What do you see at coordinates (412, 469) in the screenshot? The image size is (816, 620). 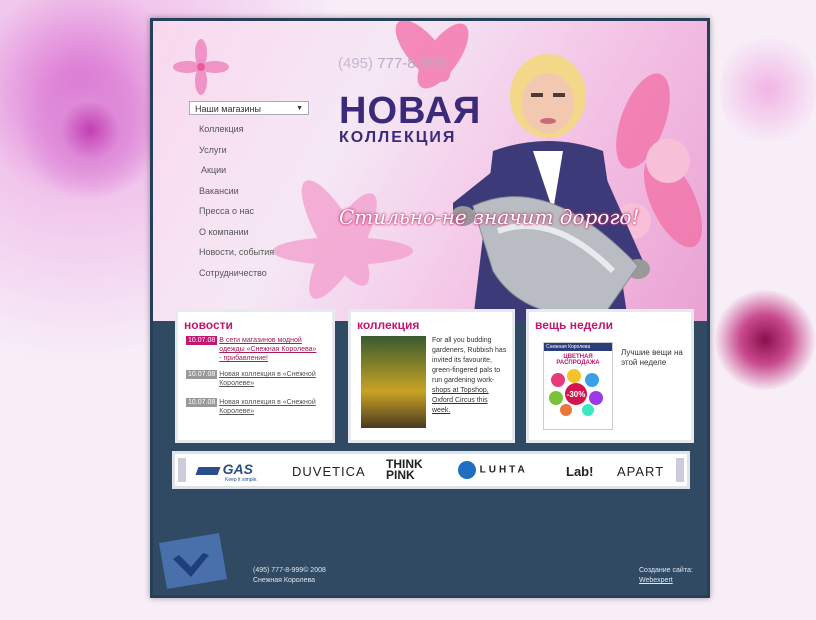 I see `brand-logo-thinkpink: THINK PINK` at bounding box center [412, 469].